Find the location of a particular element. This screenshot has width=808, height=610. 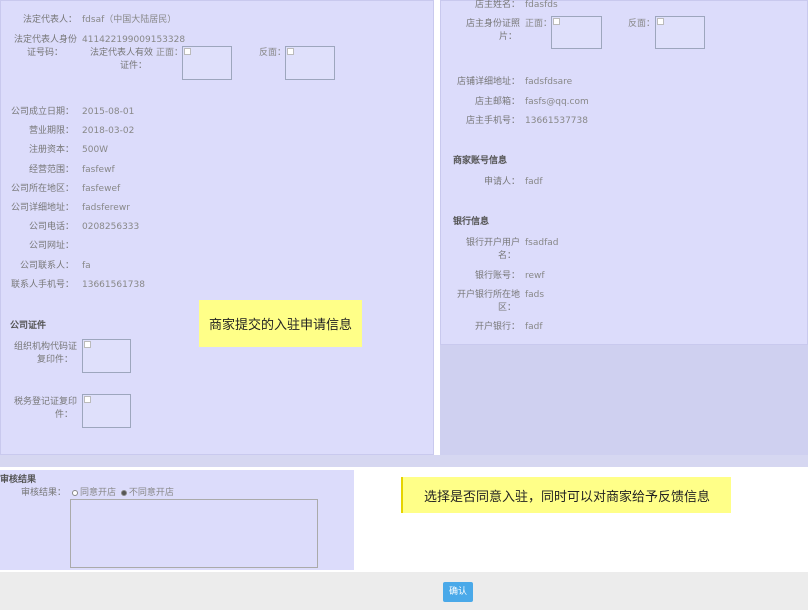

org-code-label-line2: 复印件： is located at coordinates (54, 360).